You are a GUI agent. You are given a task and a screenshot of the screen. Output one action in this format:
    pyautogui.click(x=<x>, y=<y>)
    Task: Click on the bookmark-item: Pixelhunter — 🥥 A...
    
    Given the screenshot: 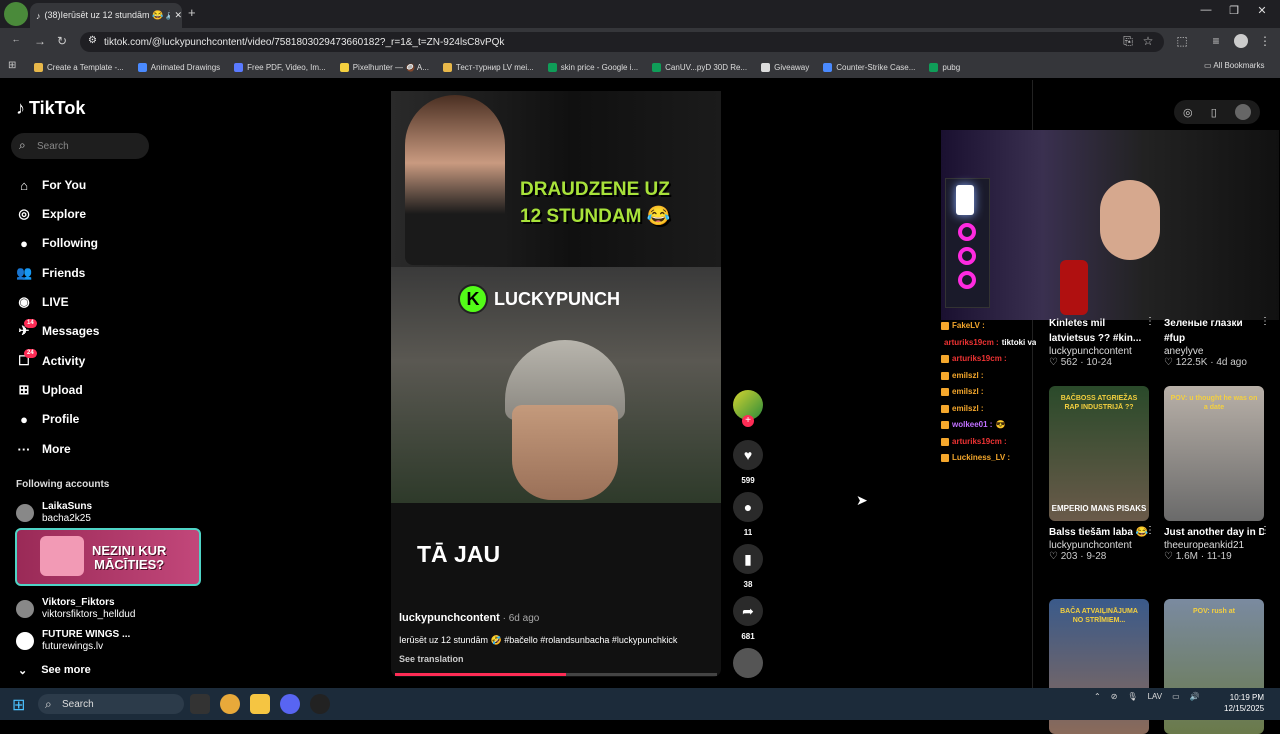 What is the action you would take?
    pyautogui.click(x=384, y=67)
    